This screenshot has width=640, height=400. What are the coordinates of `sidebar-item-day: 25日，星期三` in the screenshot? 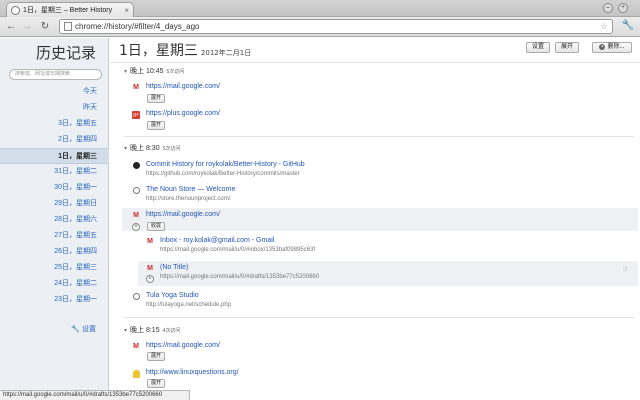 It's located at (54, 268).